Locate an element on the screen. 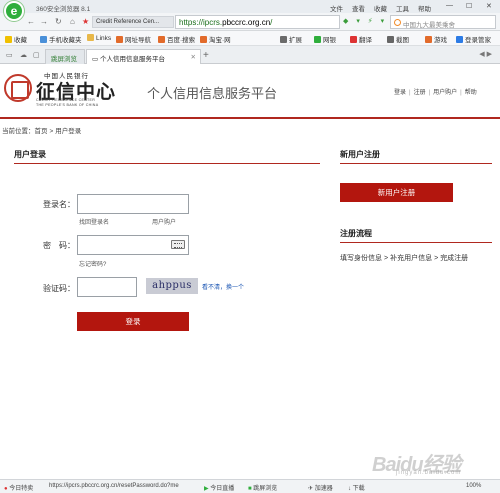 This screenshot has width=500, height=493. status-news: ● 今日特卖 is located at coordinates (18, 487).